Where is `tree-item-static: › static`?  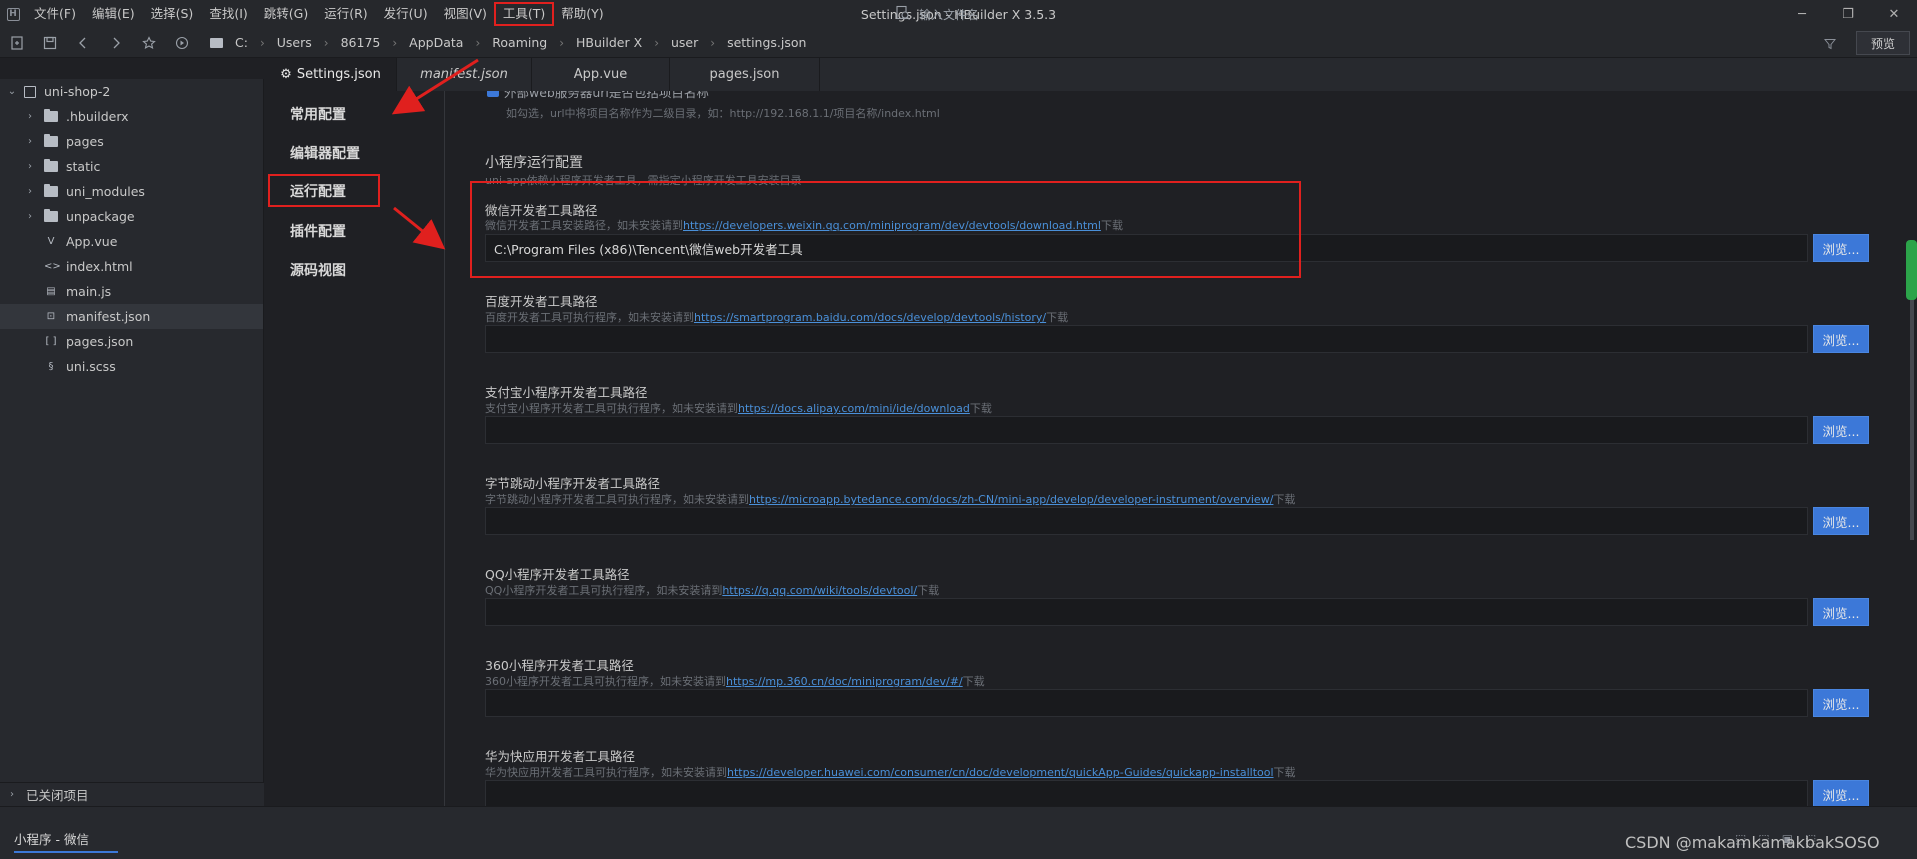
tree-item-static: › static is located at coordinates (131, 166).